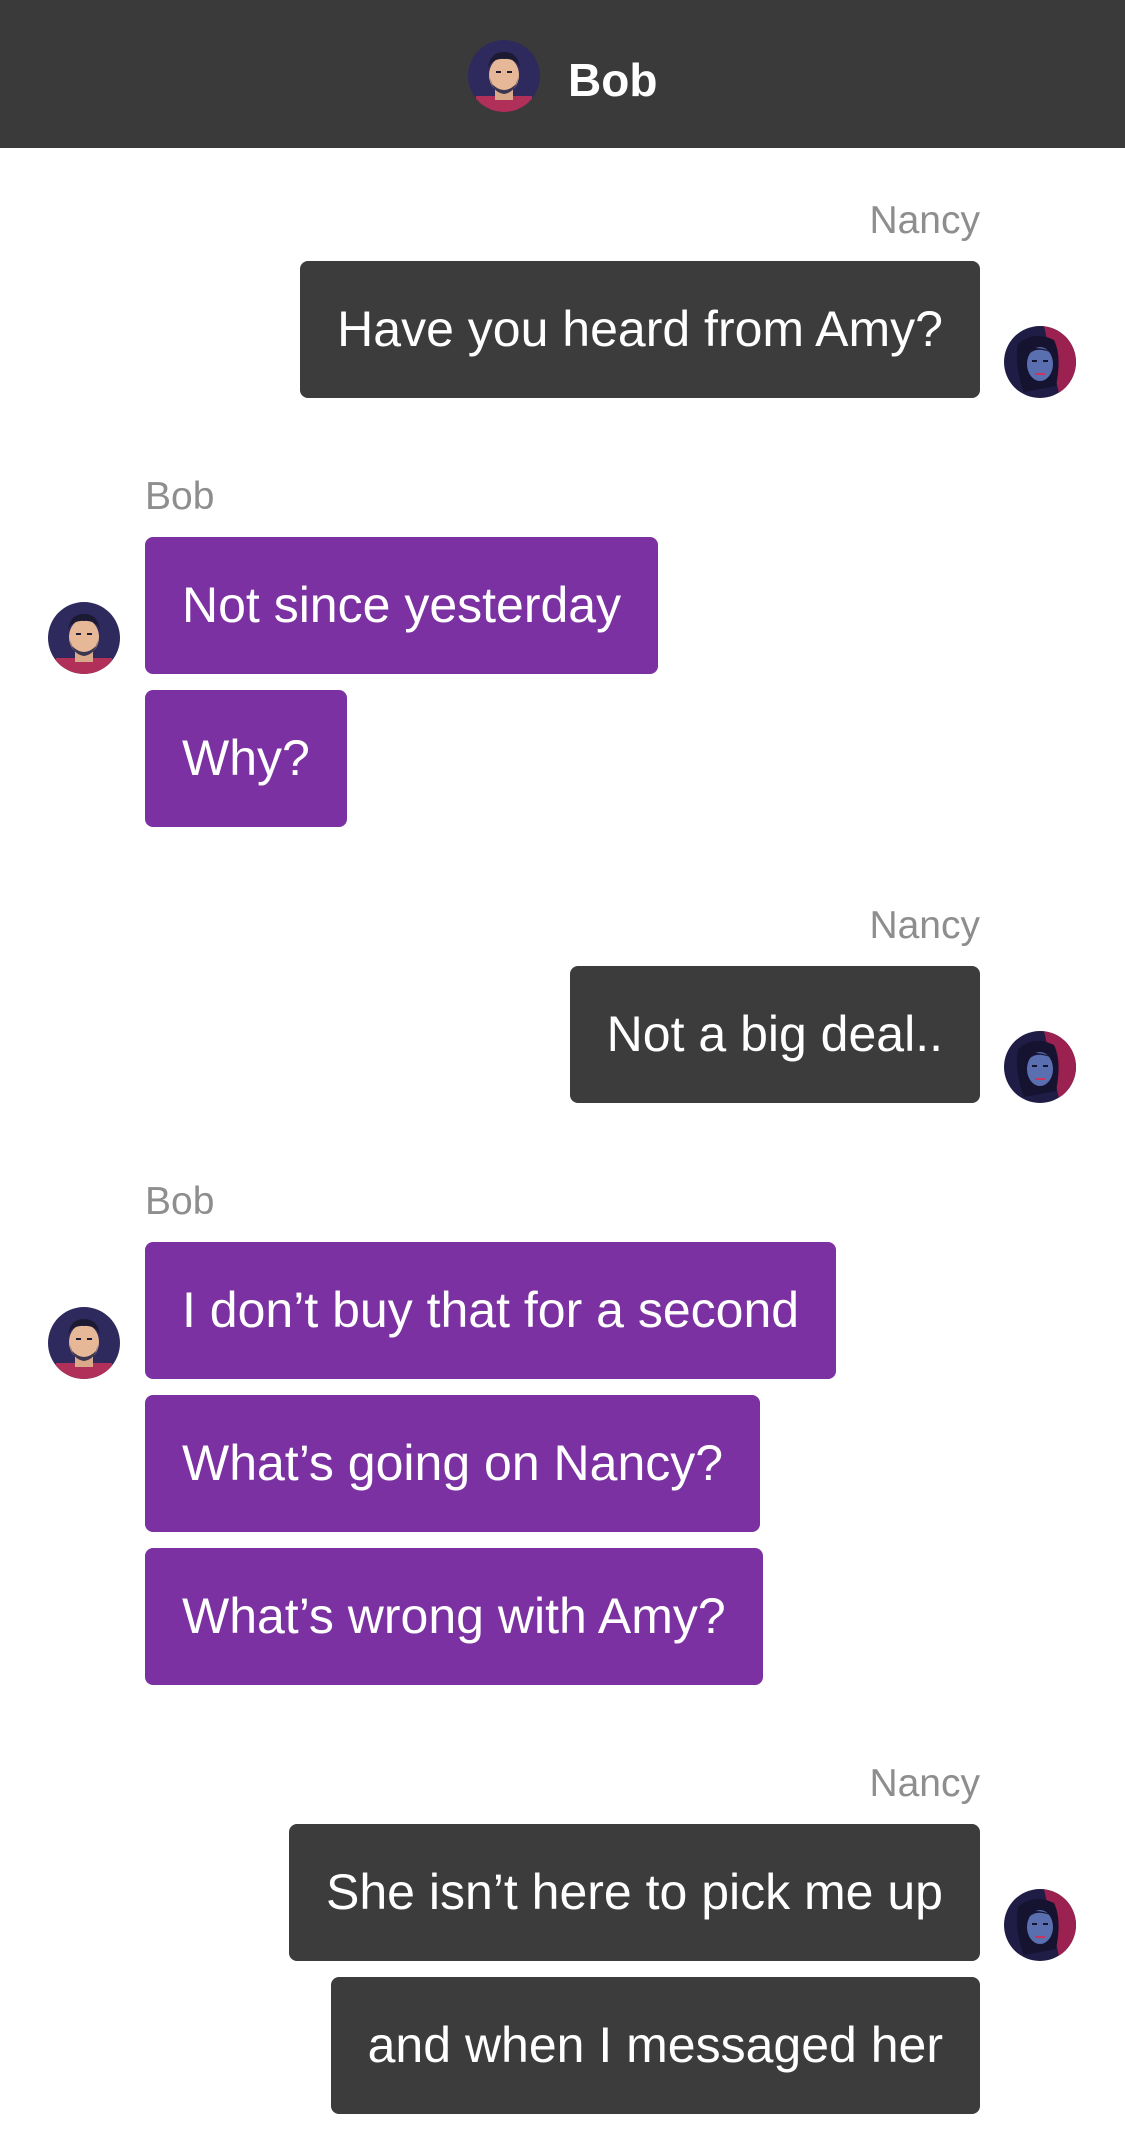  I want to click on message-bubble: Have you heard from Amy?, so click(640, 329).